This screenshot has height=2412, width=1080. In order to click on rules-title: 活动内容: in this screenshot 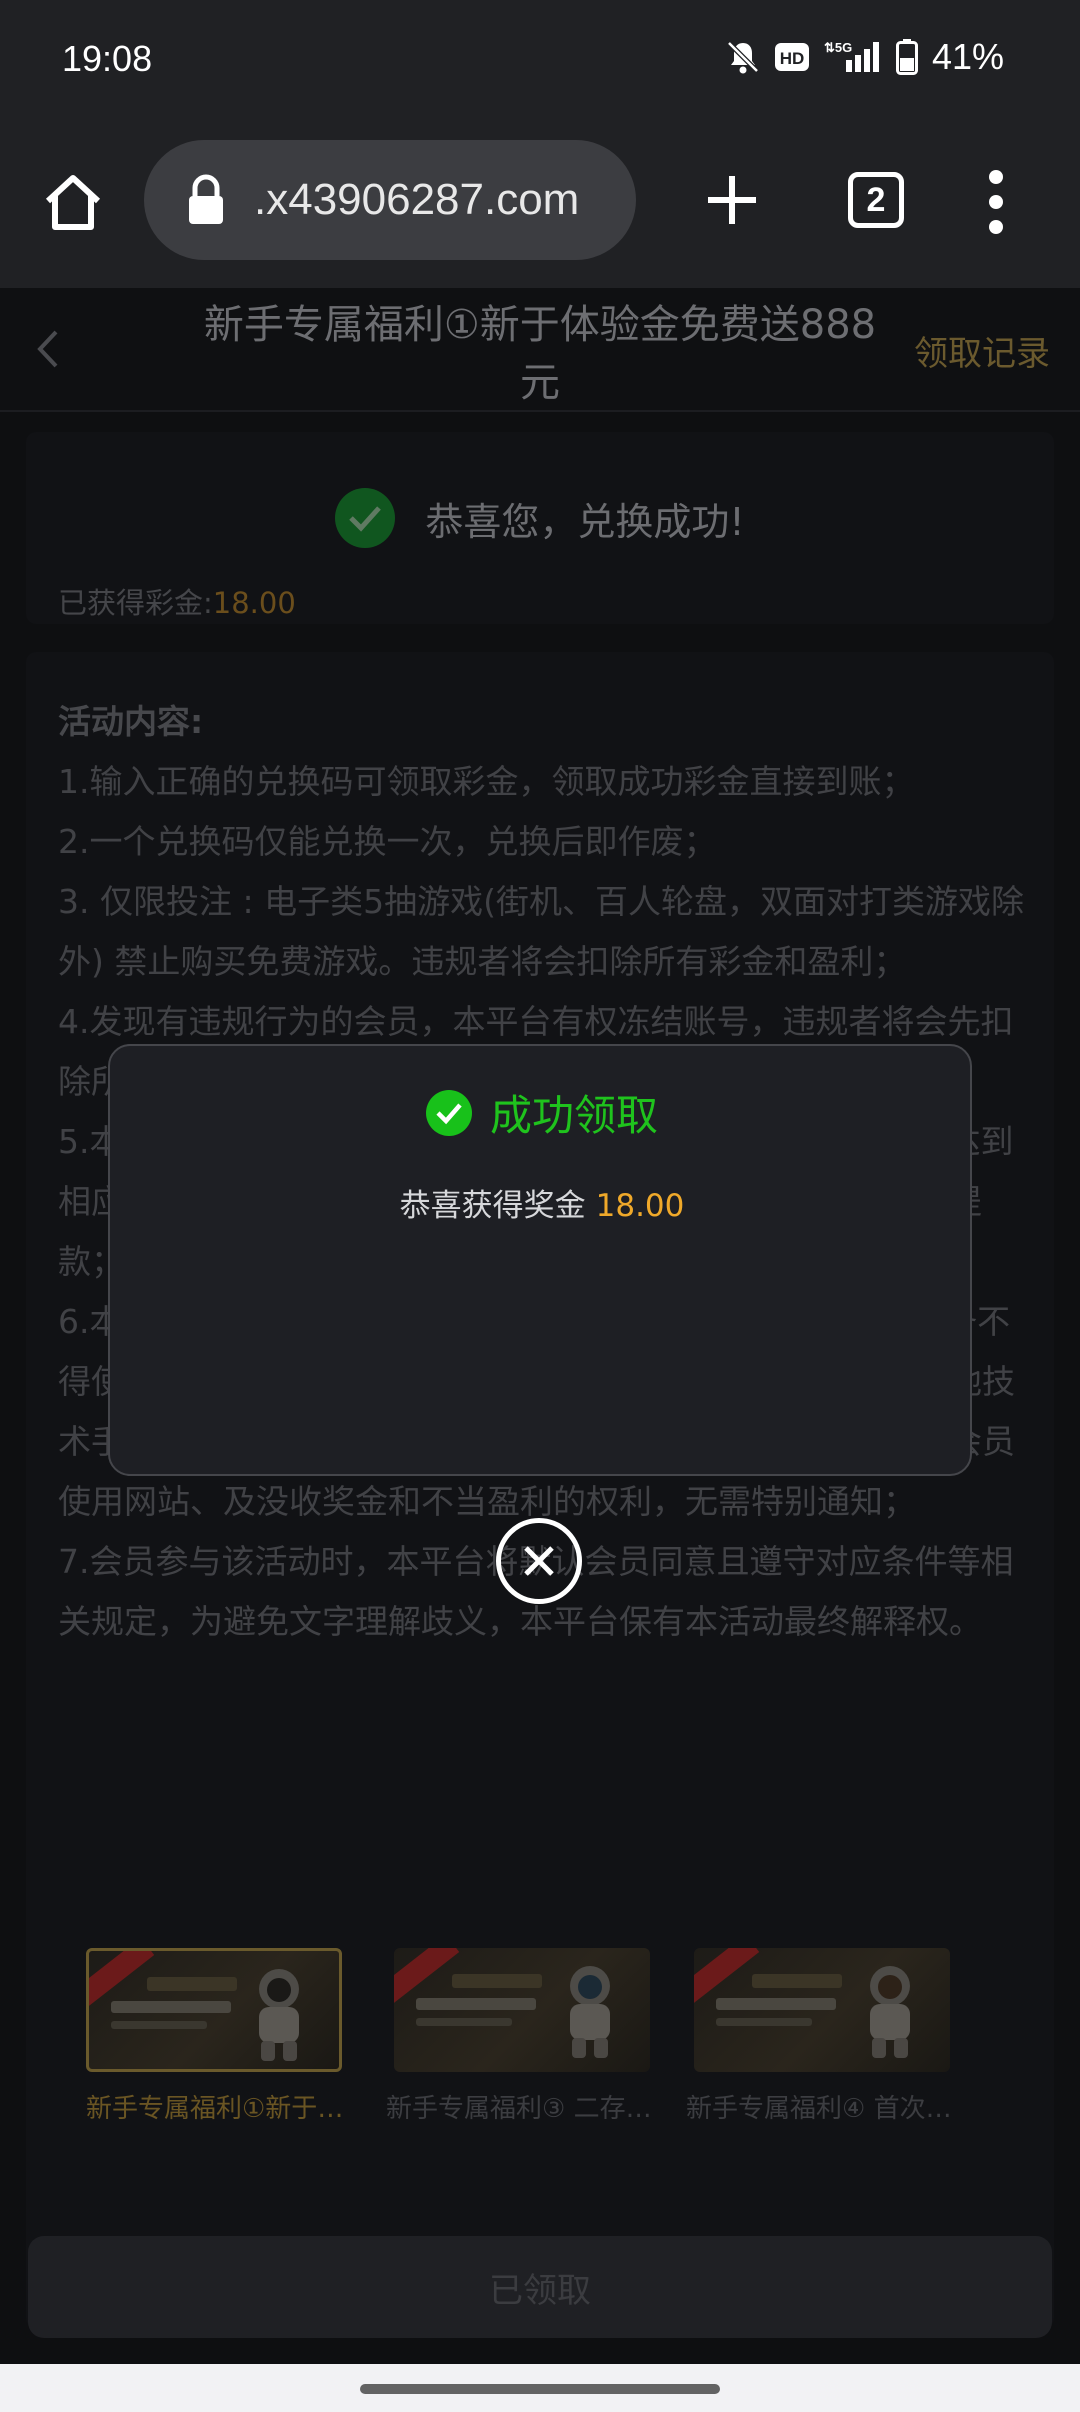, I will do `click(131, 721)`.